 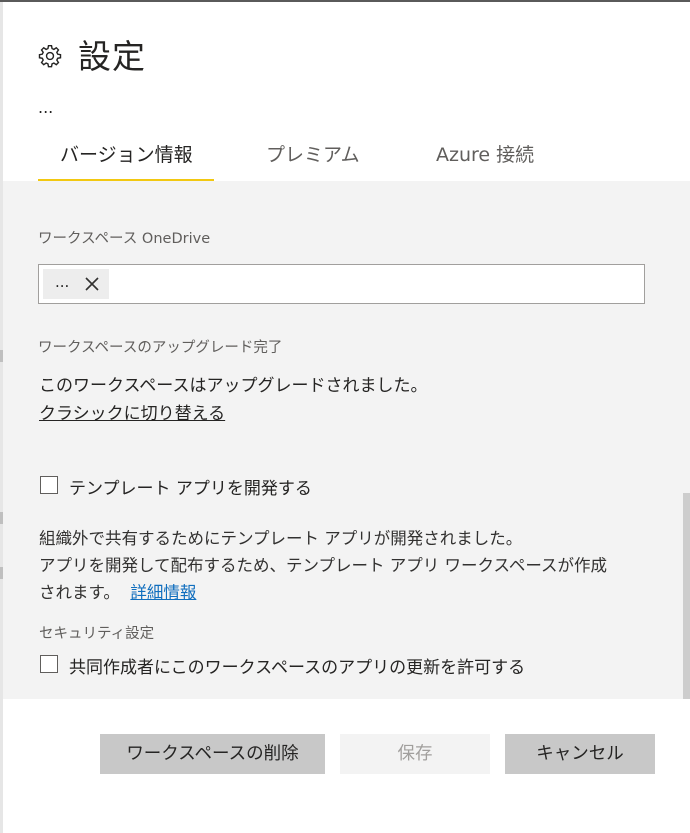 I want to click on tab-premium: プレミアム, so click(x=313, y=156).